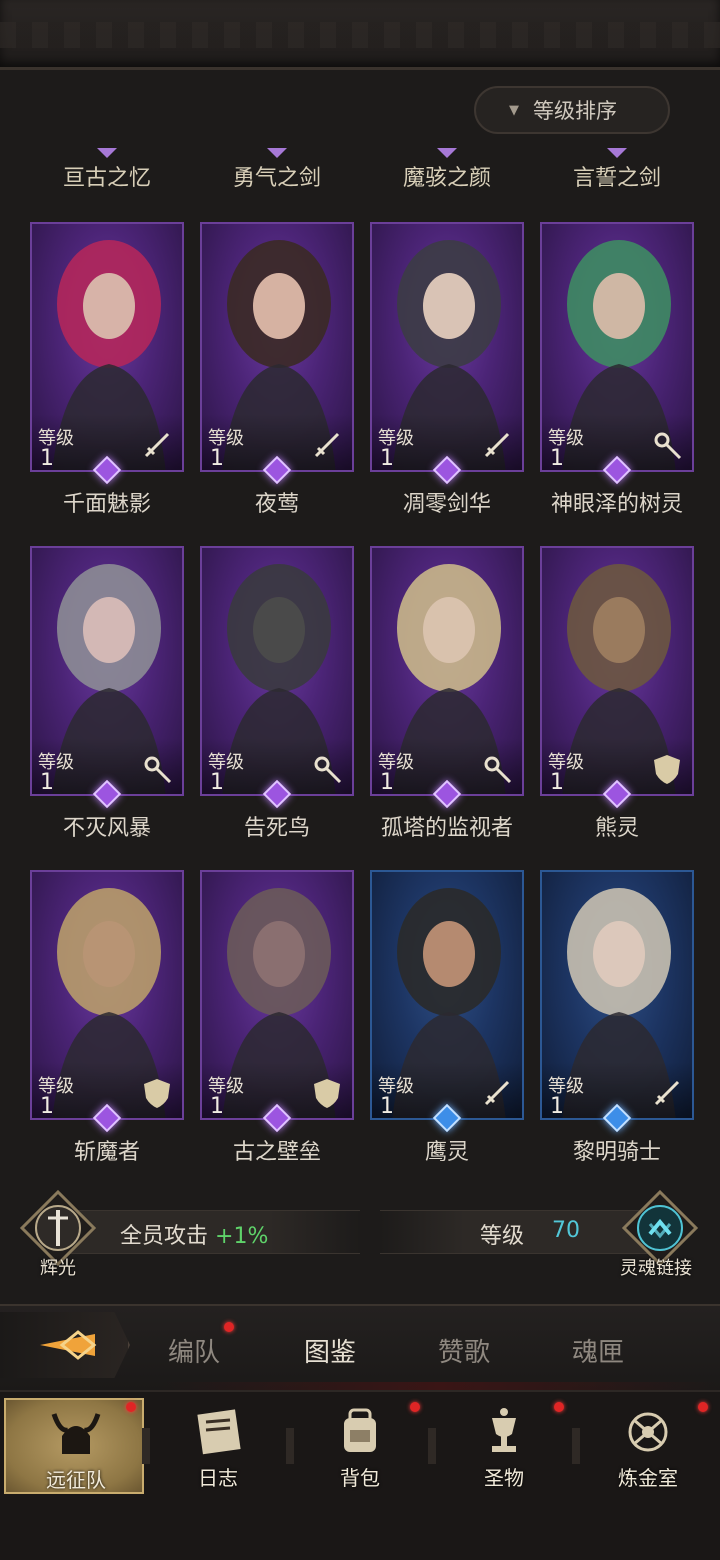 The width and height of the screenshot is (720, 1560). I want to click on hero-name: 神眼泽的树灵, so click(616, 504).